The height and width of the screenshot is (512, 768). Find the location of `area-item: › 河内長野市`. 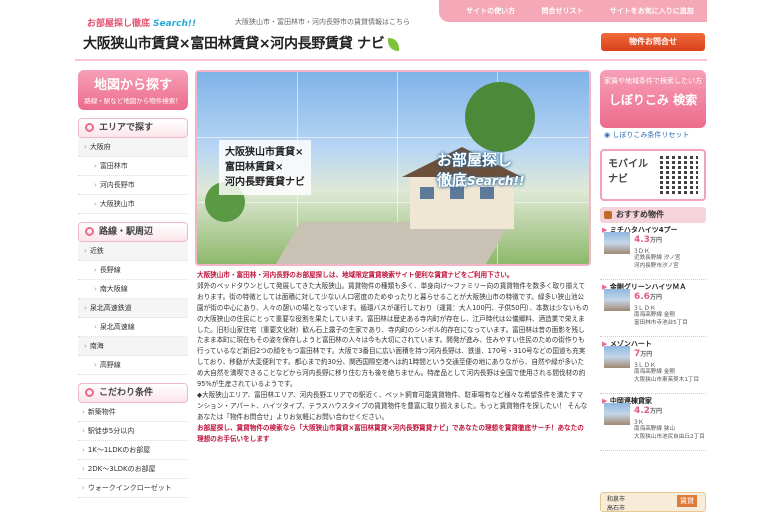

area-item: › 河内長野市 is located at coordinates (133, 185).